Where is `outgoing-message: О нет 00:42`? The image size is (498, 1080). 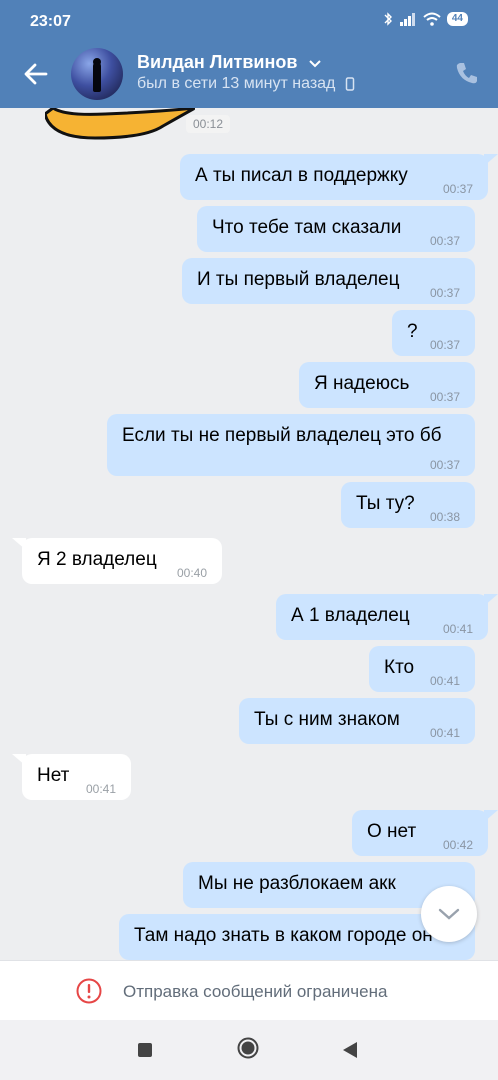 outgoing-message: О нет 00:42 is located at coordinates (425, 833).